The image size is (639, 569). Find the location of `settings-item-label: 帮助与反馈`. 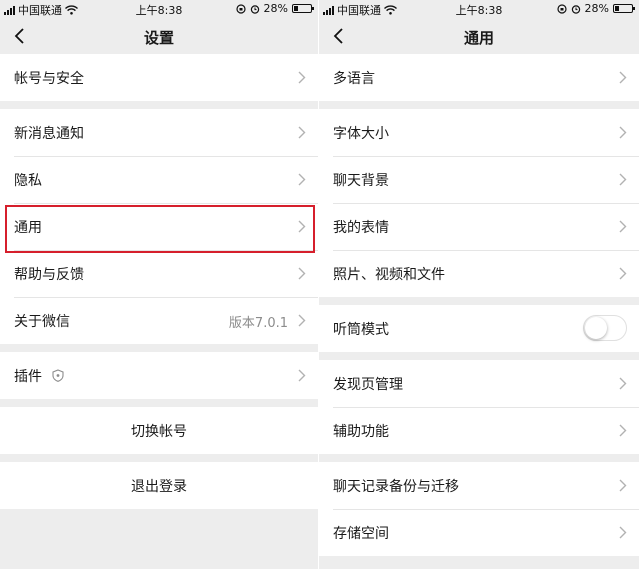

settings-item-label: 帮助与反馈 is located at coordinates (49, 274).